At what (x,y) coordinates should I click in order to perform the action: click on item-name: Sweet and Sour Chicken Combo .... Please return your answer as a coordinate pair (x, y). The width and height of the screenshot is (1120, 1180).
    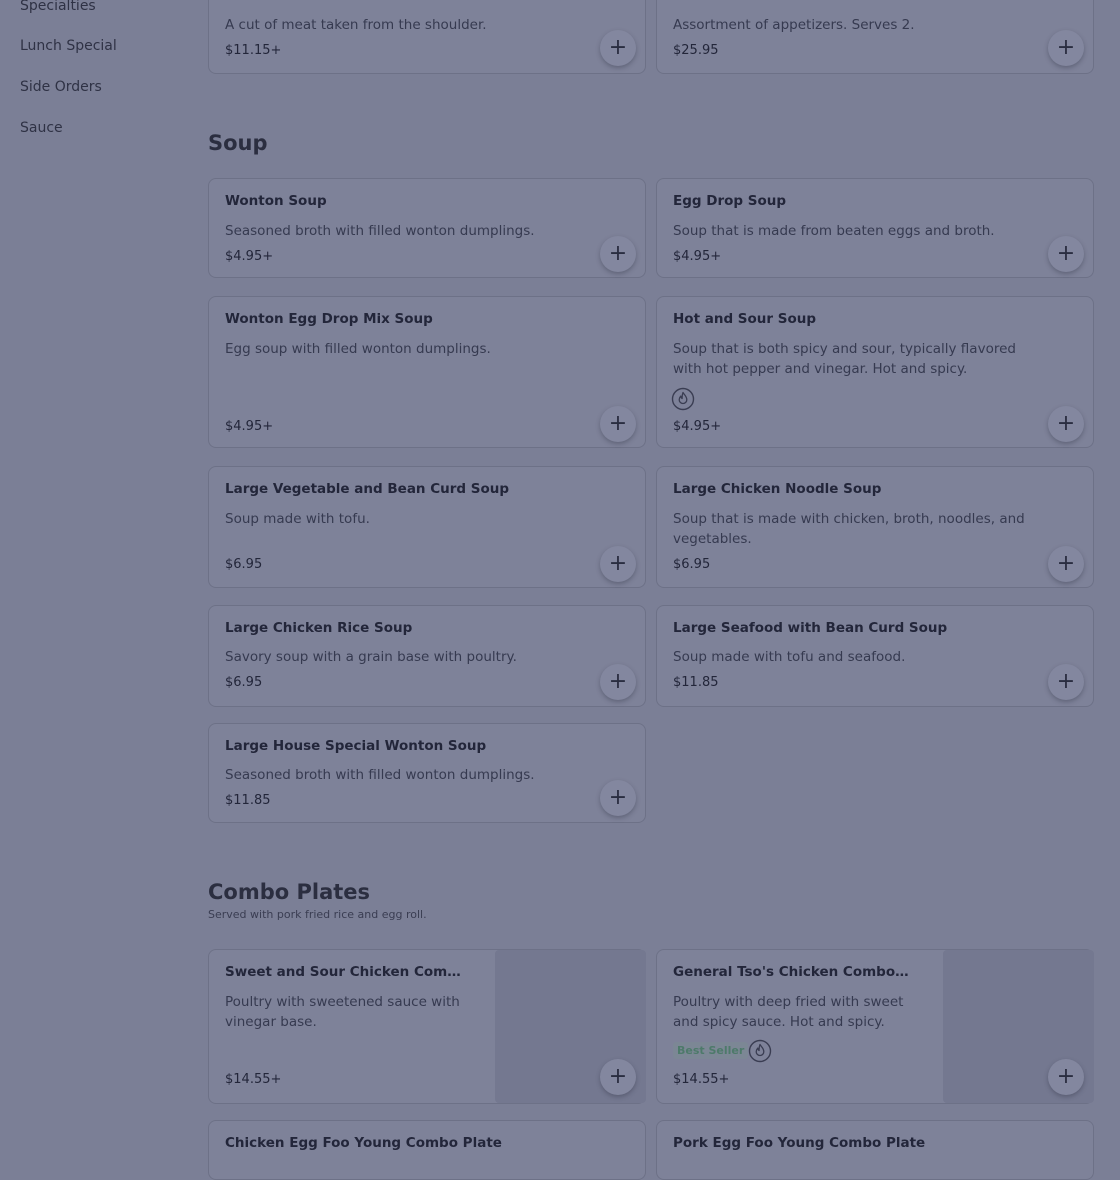
    Looking at the image, I should click on (345, 972).